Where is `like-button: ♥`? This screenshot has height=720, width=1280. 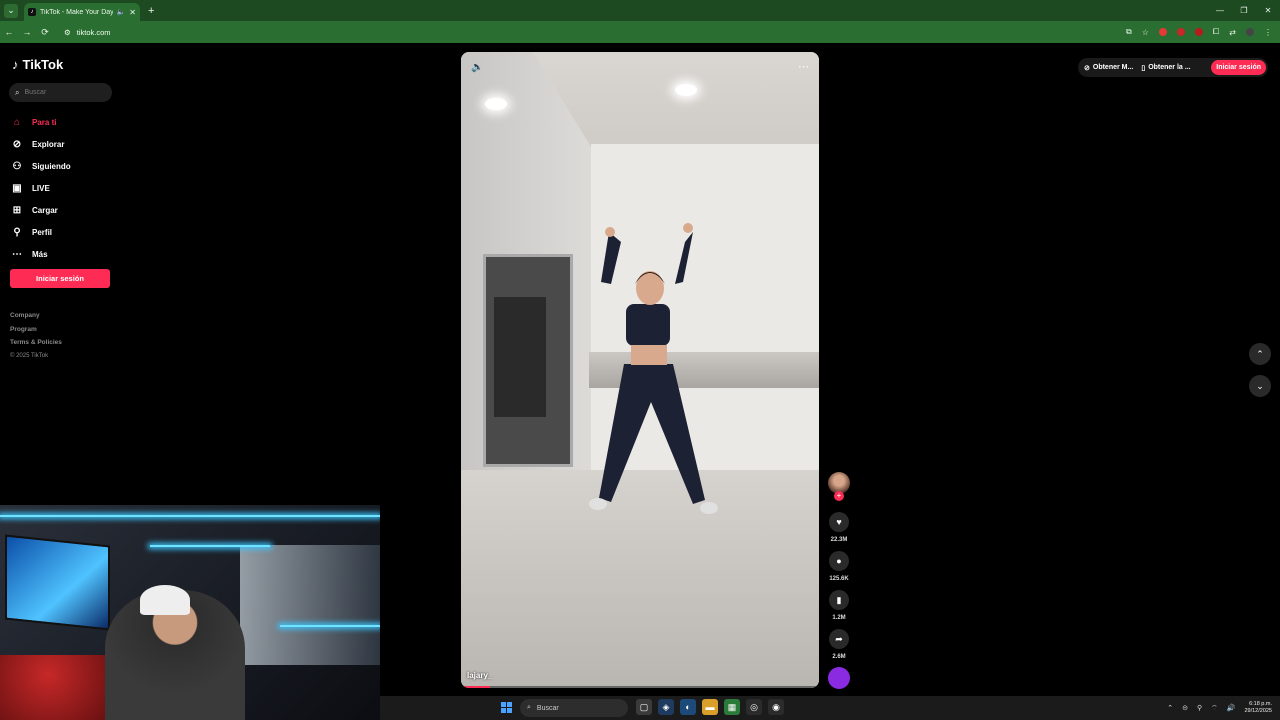 like-button: ♥ is located at coordinates (839, 522).